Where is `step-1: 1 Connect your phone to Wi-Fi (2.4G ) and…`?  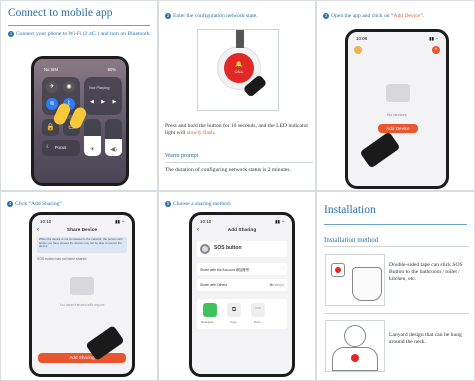
step-1: 1 Connect your phone to Wi-Fi (2.4G ) and… is located at coordinates (80, 34).